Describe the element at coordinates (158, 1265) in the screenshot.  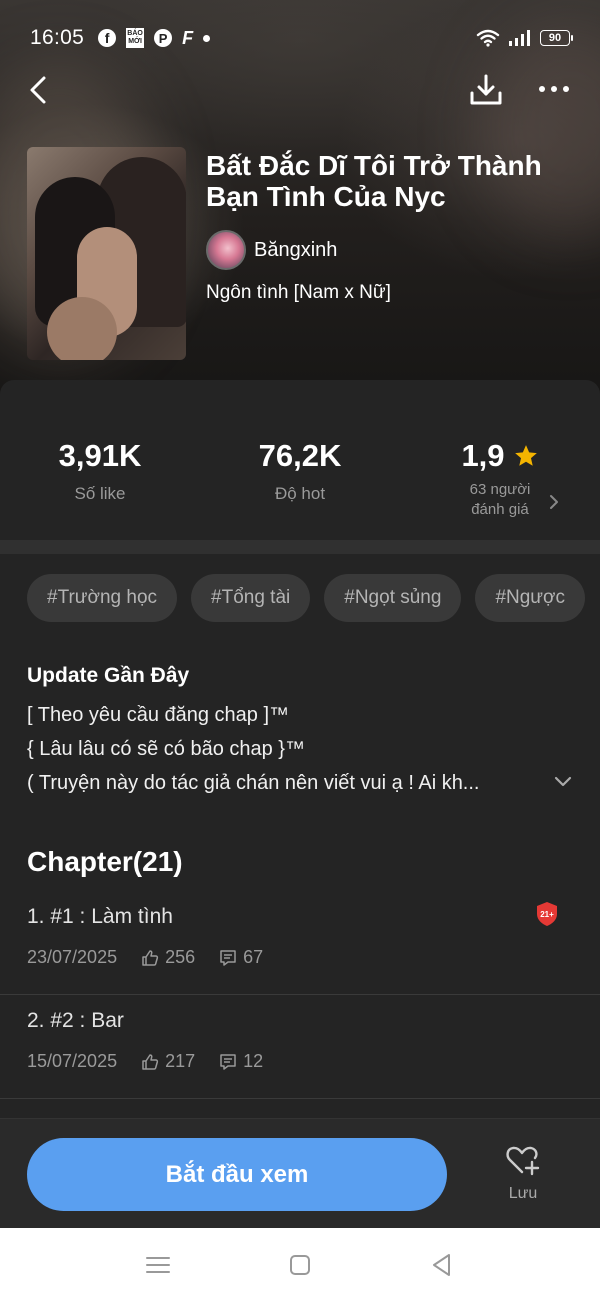
I see `menu-icon` at that location.